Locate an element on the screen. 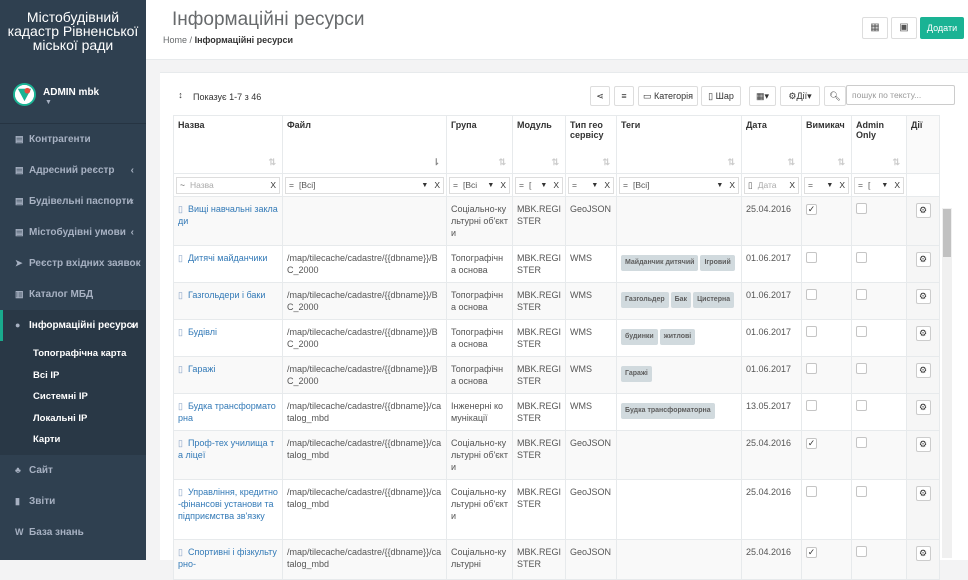 The height and width of the screenshot is (580, 968). filter-group: = [Всі ▼ X is located at coordinates (479, 185).